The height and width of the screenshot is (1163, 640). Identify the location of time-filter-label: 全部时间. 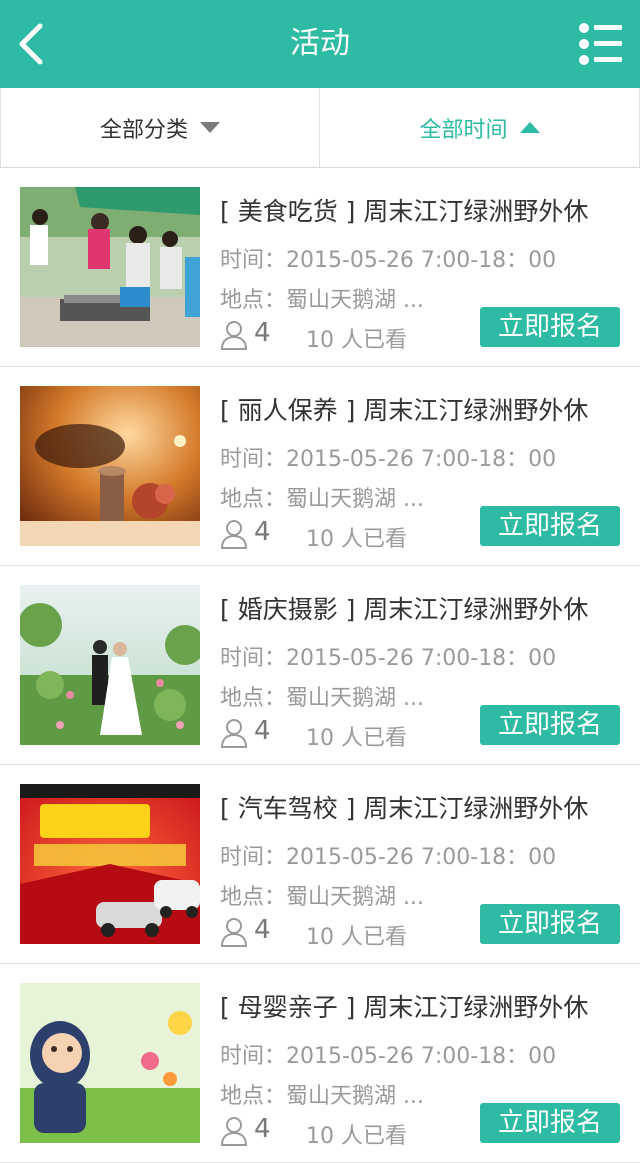
(463, 130).